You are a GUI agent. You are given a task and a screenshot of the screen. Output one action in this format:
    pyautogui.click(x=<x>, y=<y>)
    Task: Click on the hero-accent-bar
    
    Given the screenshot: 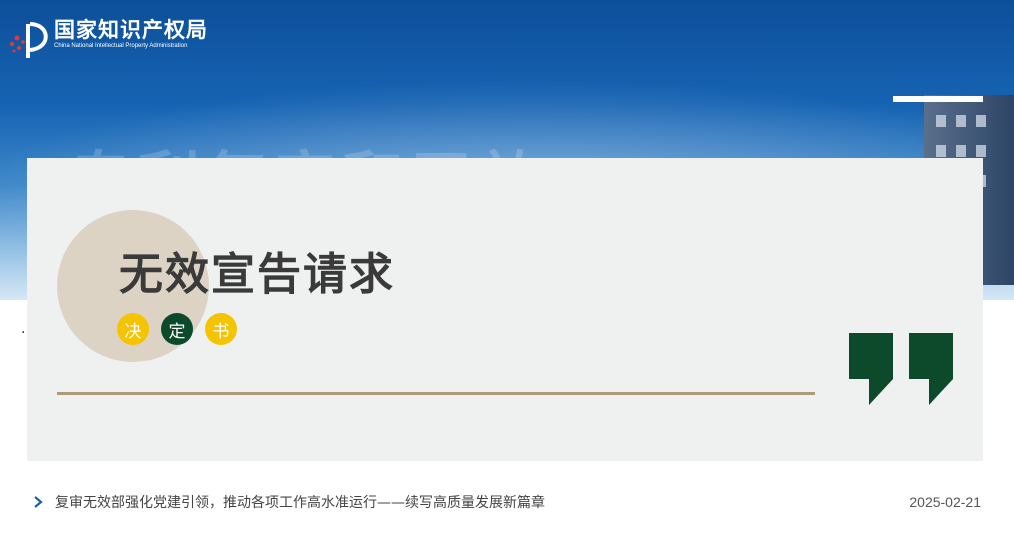 What is the action you would take?
    pyautogui.click(x=938, y=99)
    